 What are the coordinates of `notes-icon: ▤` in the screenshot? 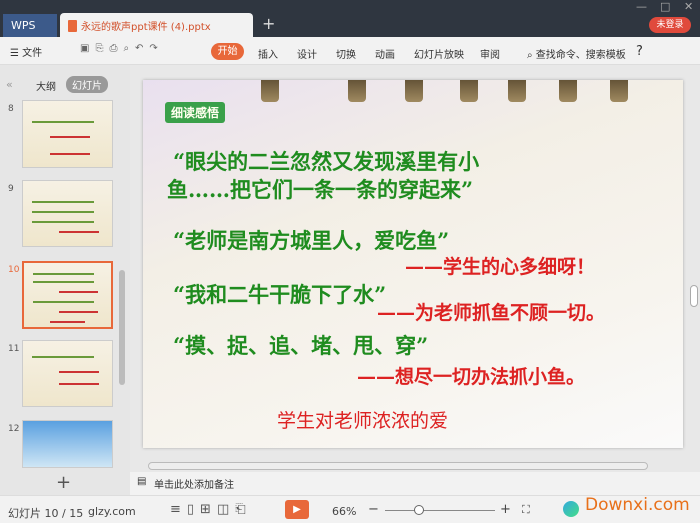 It's located at (142, 481).